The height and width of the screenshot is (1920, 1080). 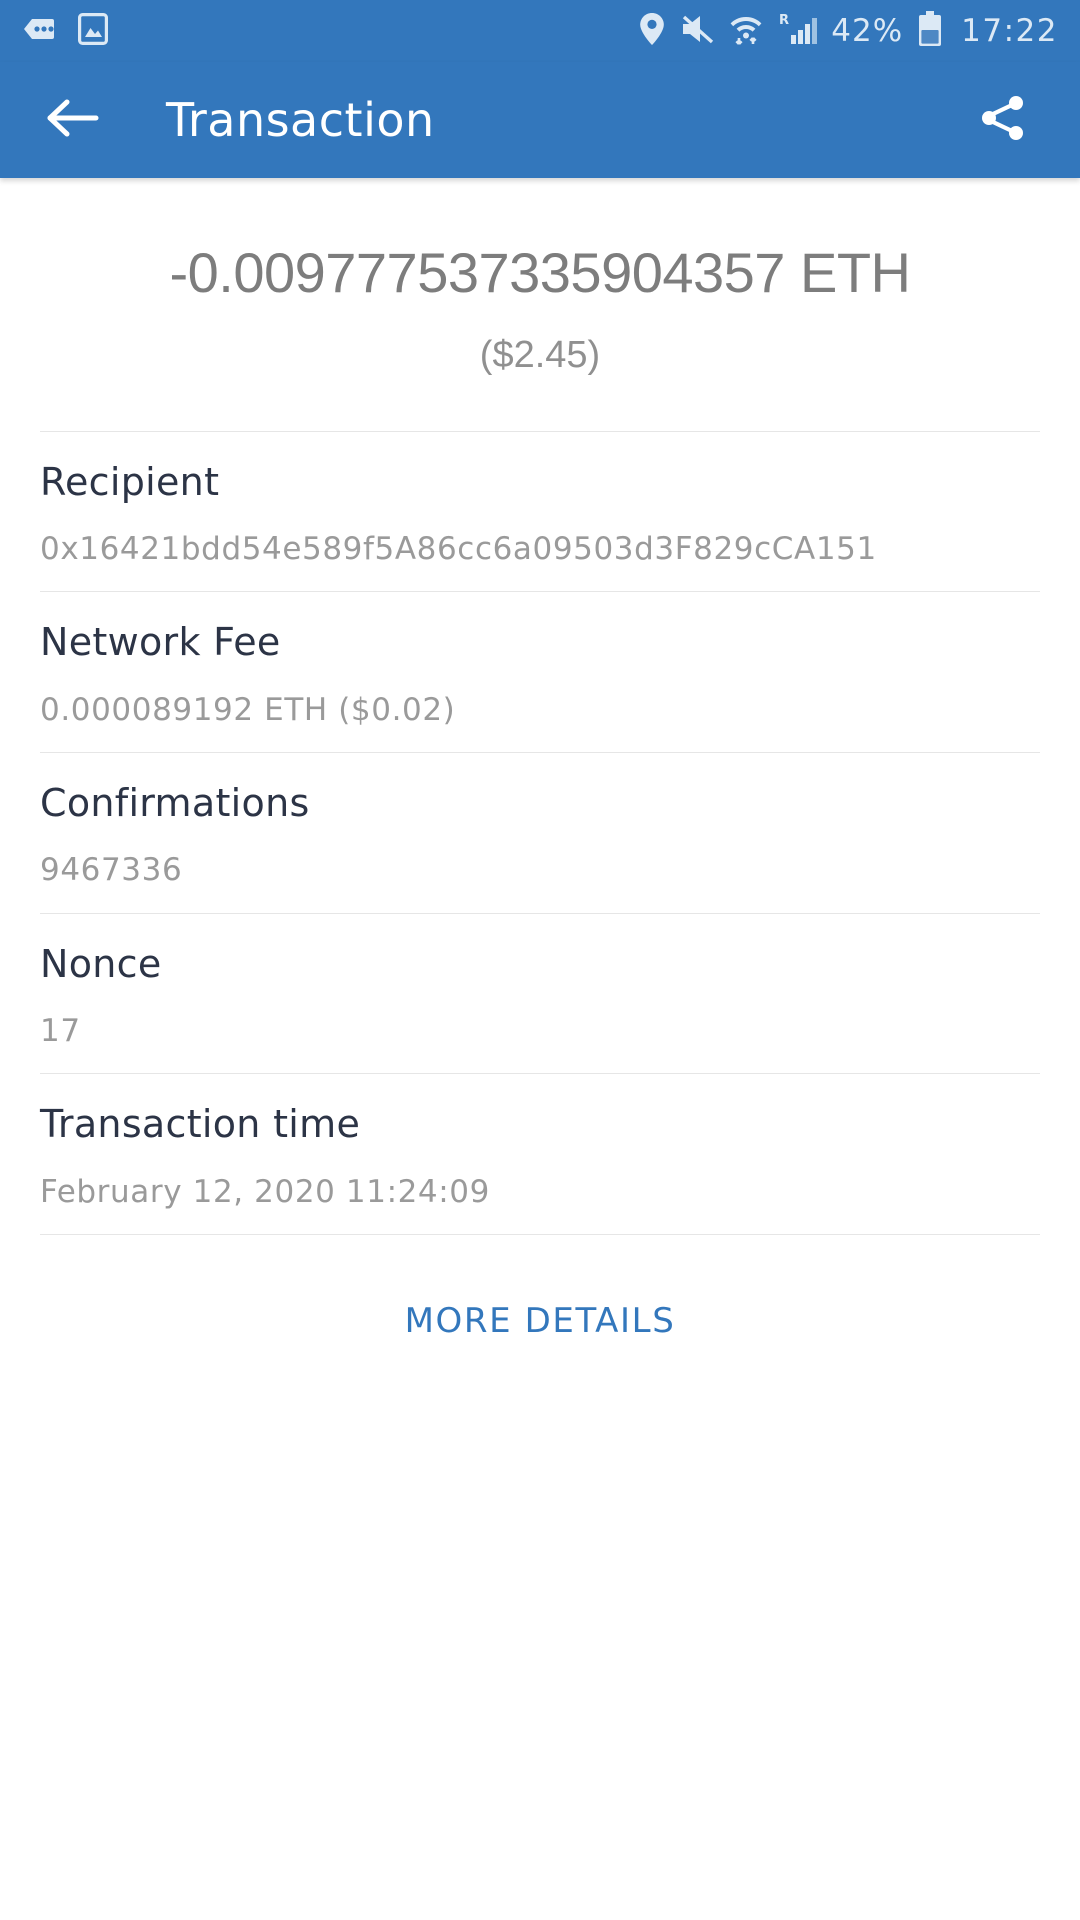 I want to click on roaming-signal-icon: R, so click(x=797, y=31).